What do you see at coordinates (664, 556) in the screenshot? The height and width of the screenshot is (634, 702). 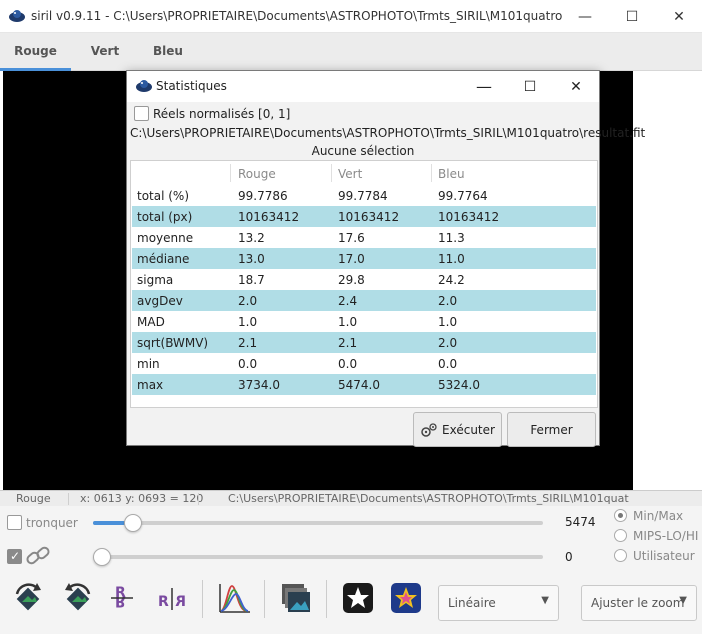 I see `radio-user-label: Utilisateur` at bounding box center [664, 556].